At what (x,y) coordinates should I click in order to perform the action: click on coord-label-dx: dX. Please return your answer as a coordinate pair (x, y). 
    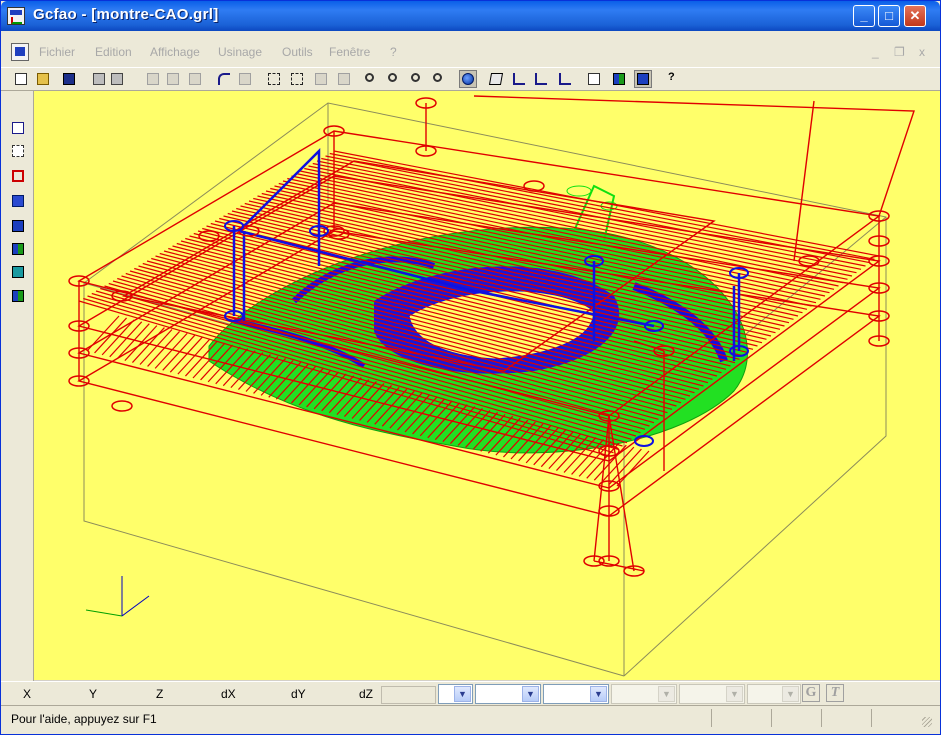
    Looking at the image, I should click on (228, 694).